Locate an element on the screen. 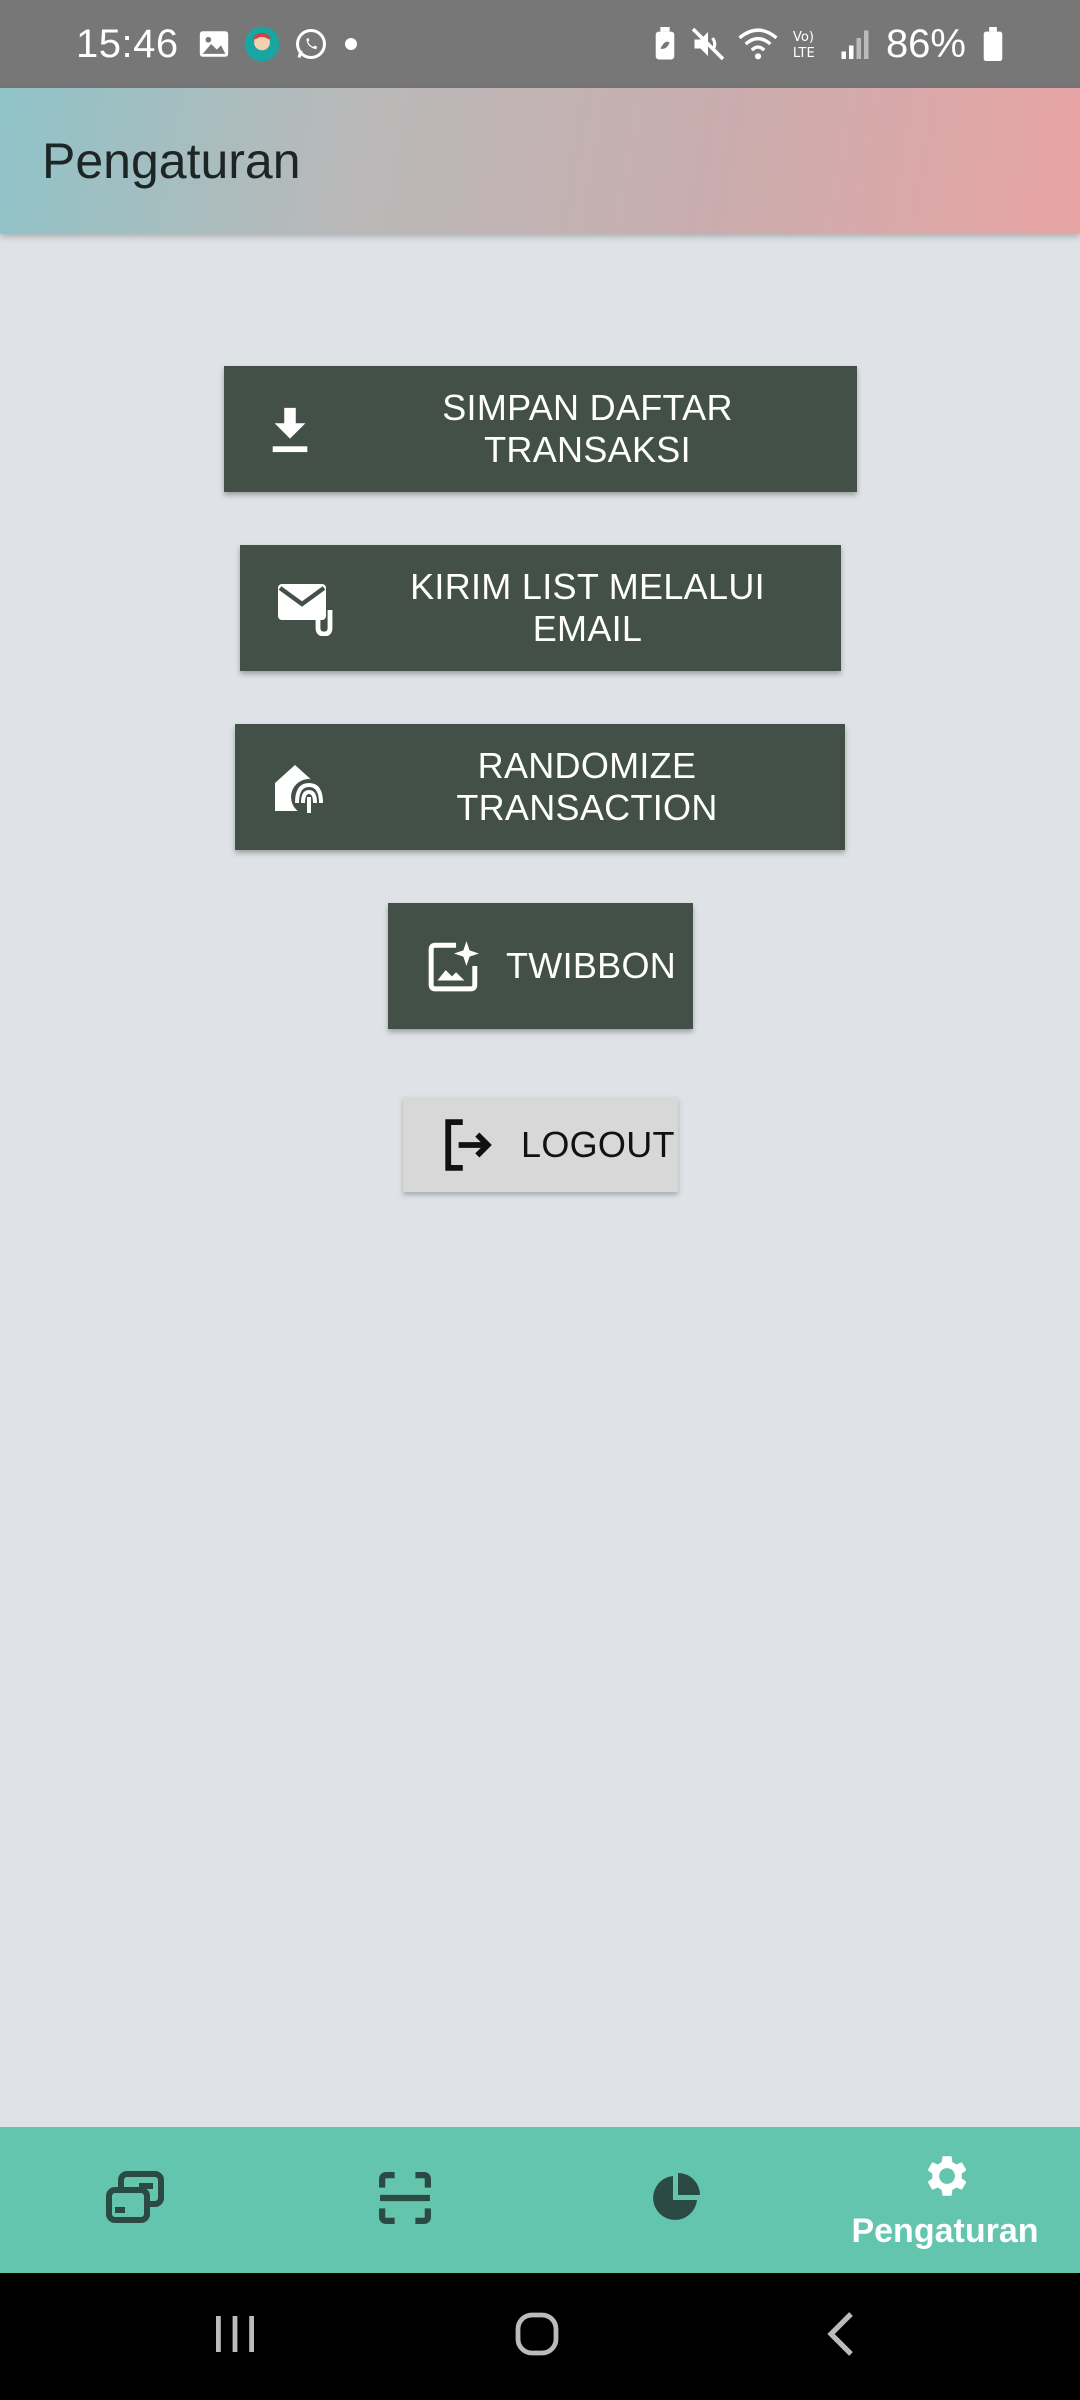 Image resolution: width=1080 pixels, height=2400 pixels. nav-item-scan is located at coordinates (405, 2200).